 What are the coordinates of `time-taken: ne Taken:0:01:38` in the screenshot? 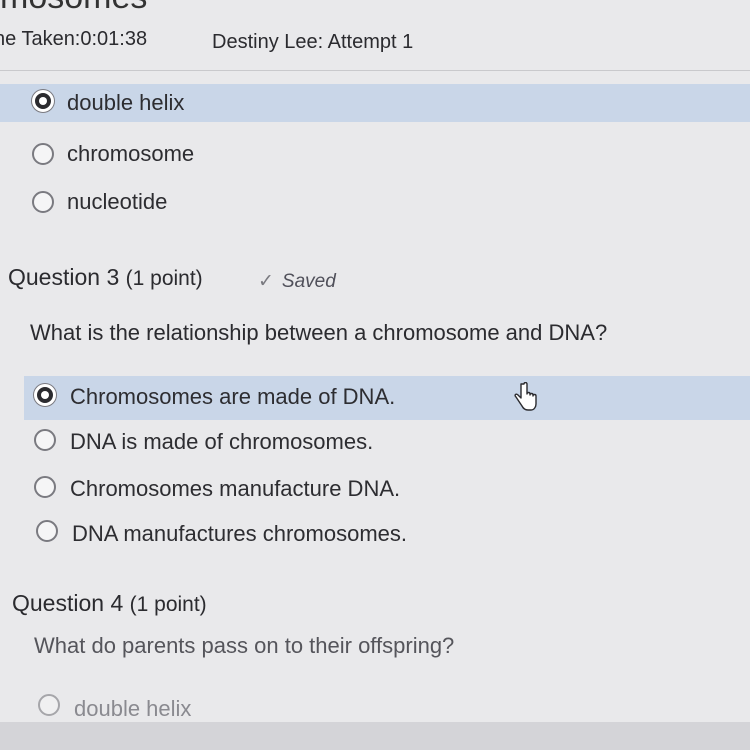 It's located at (74, 39).